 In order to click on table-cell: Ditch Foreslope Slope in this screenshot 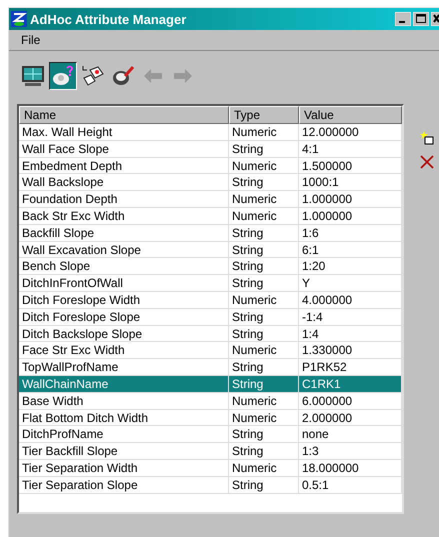, I will do `click(124, 317)`.